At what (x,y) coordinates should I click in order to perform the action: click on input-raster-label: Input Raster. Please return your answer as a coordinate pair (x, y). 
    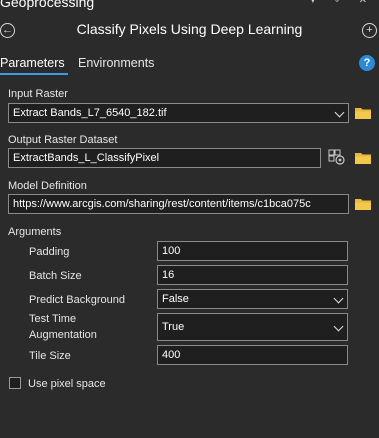
    Looking at the image, I should click on (38, 94).